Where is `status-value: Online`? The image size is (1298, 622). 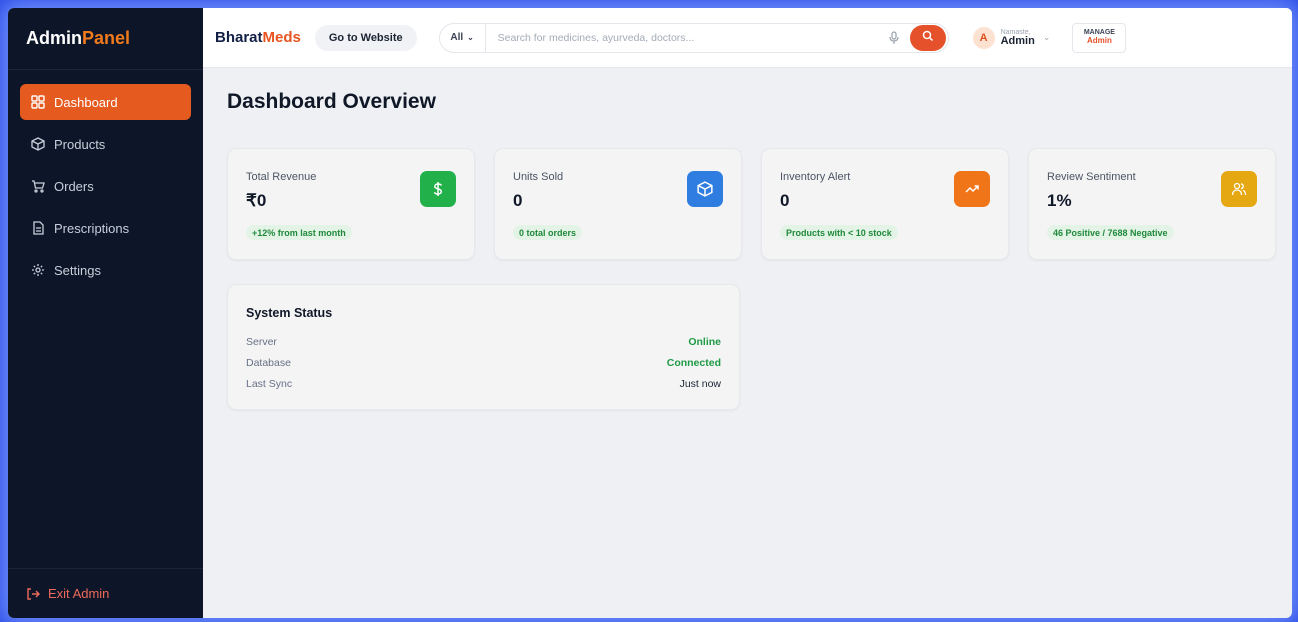
status-value: Online is located at coordinates (704, 342).